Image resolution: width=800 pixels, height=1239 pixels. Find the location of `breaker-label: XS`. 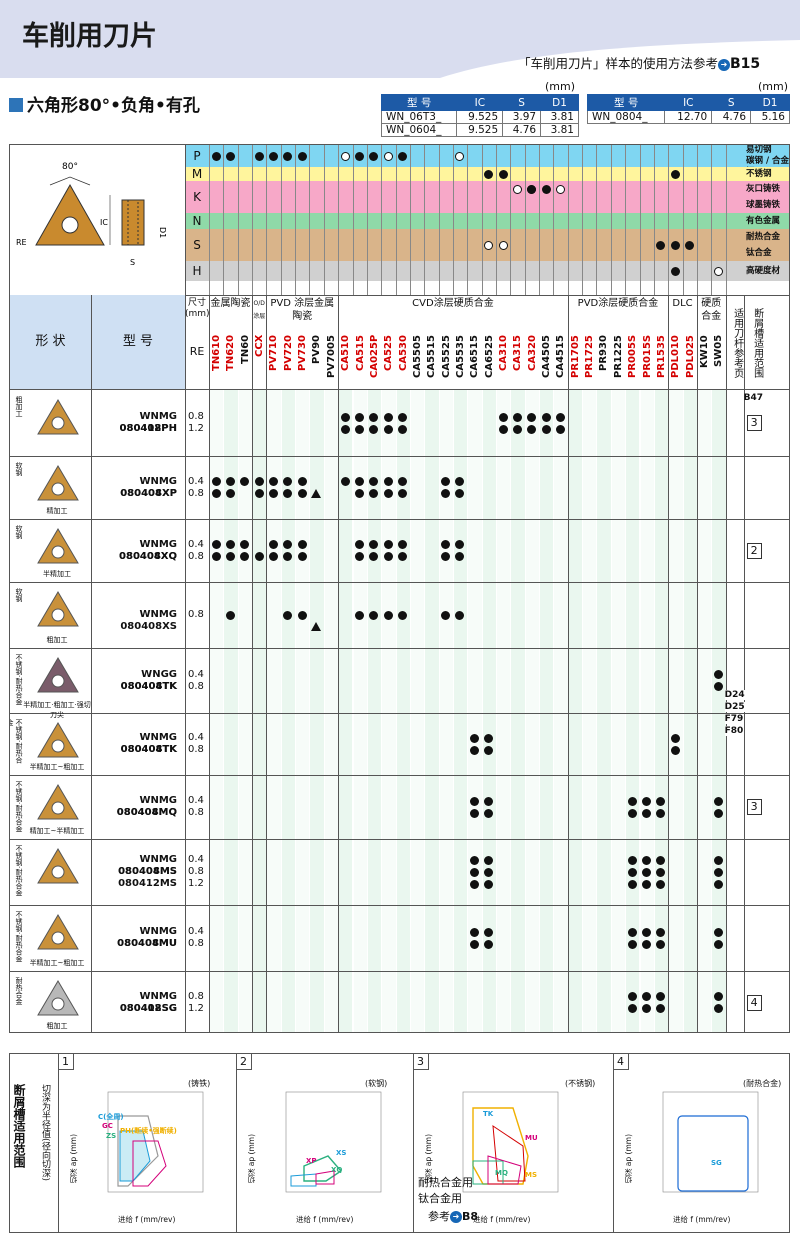

breaker-label: XS is located at coordinates (341, 1153).